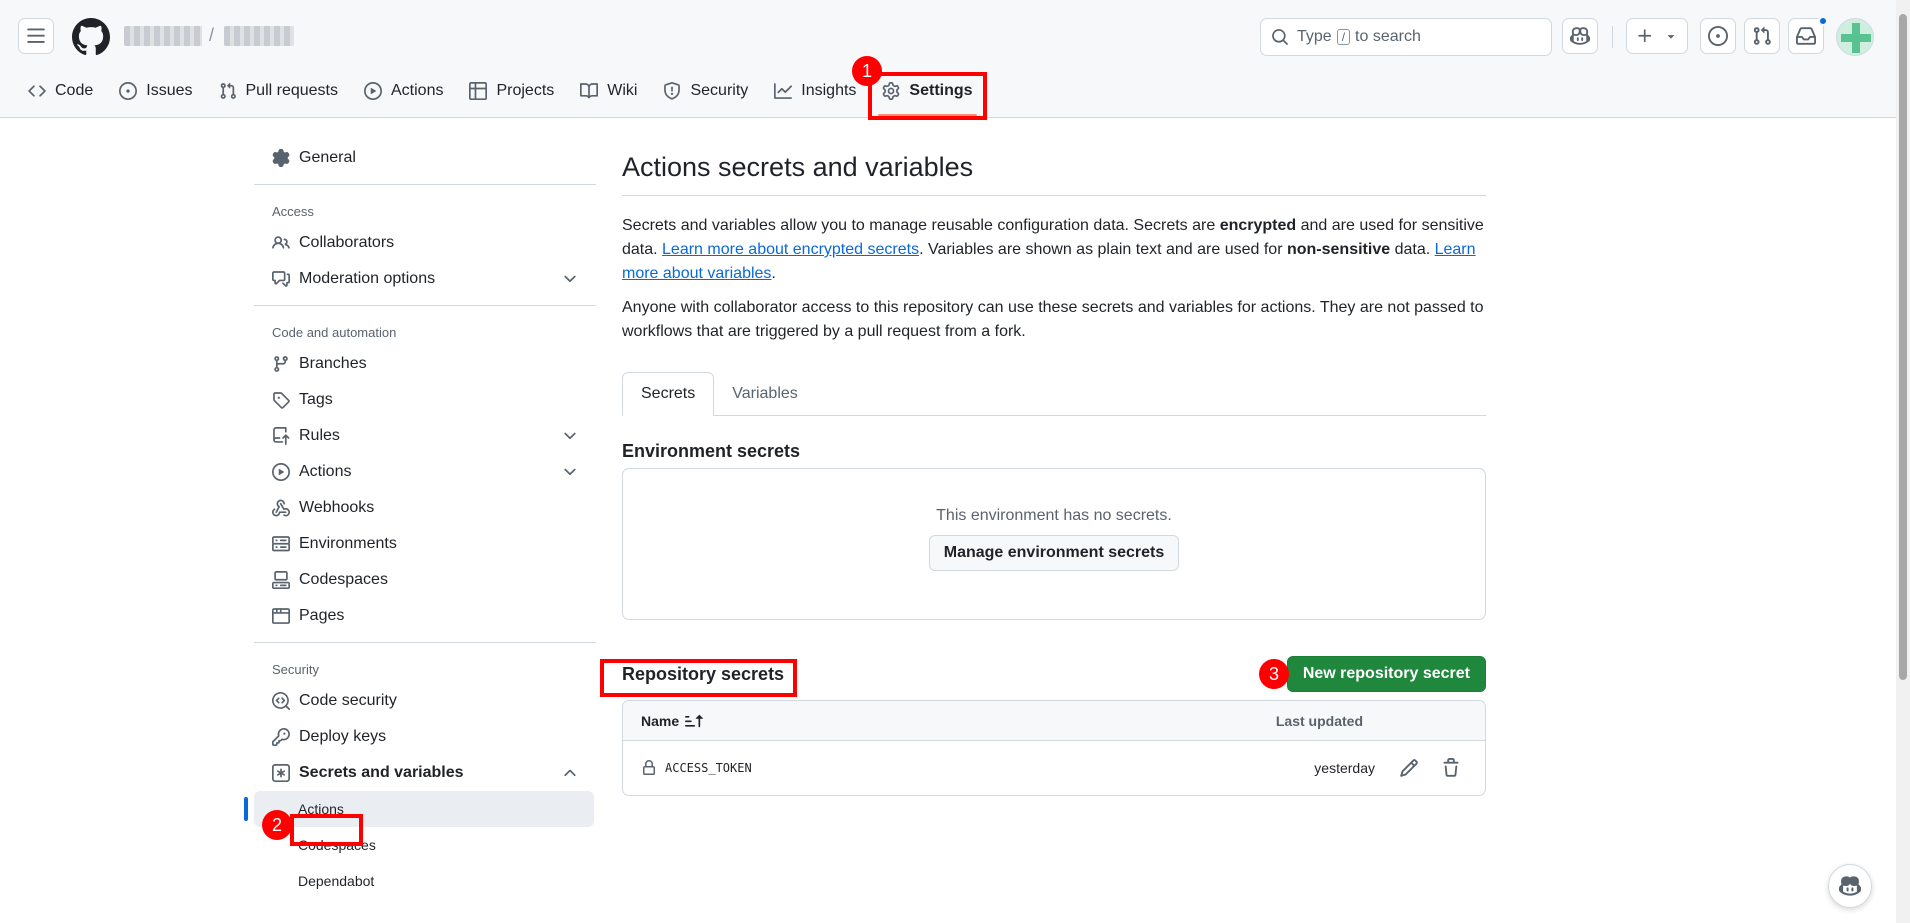 This screenshot has width=1910, height=923. I want to click on sidebar-label: General, so click(327, 157).